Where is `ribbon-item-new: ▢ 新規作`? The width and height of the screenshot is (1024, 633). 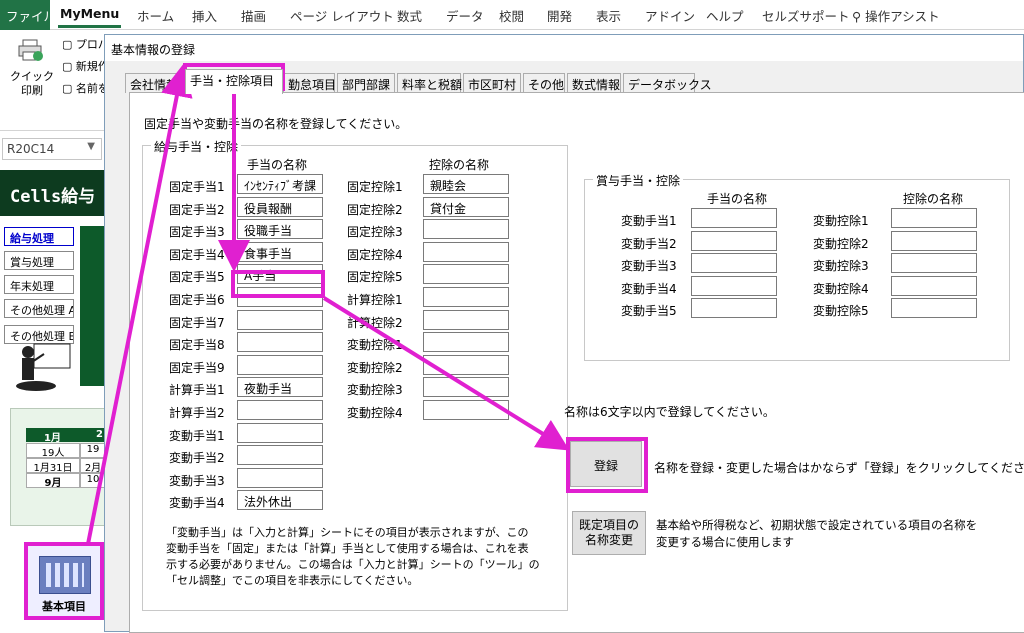
ribbon-item-new: ▢ 新規作 is located at coordinates (85, 66).